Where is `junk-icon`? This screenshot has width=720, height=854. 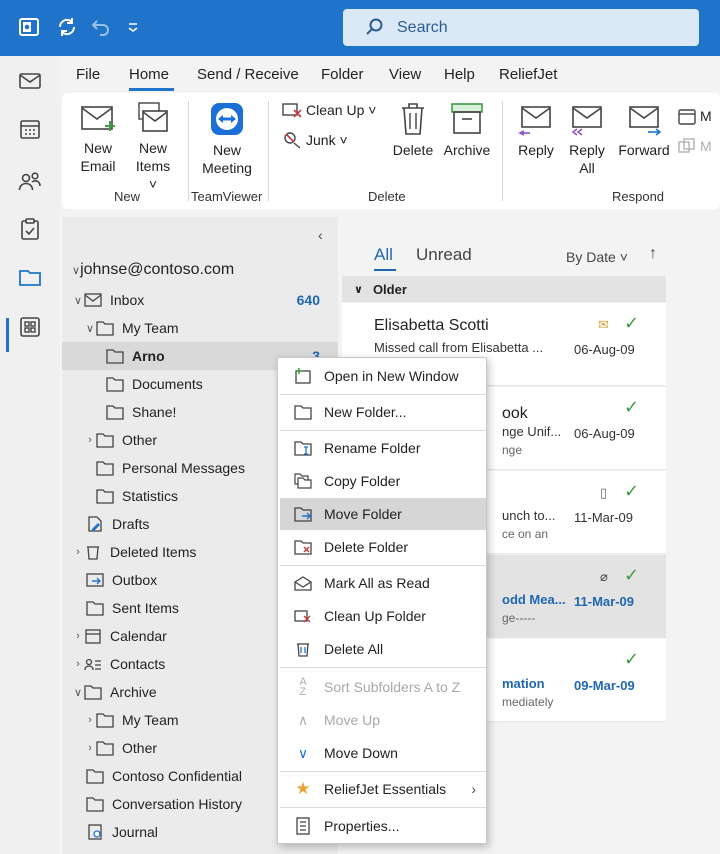 junk-icon is located at coordinates (292, 140).